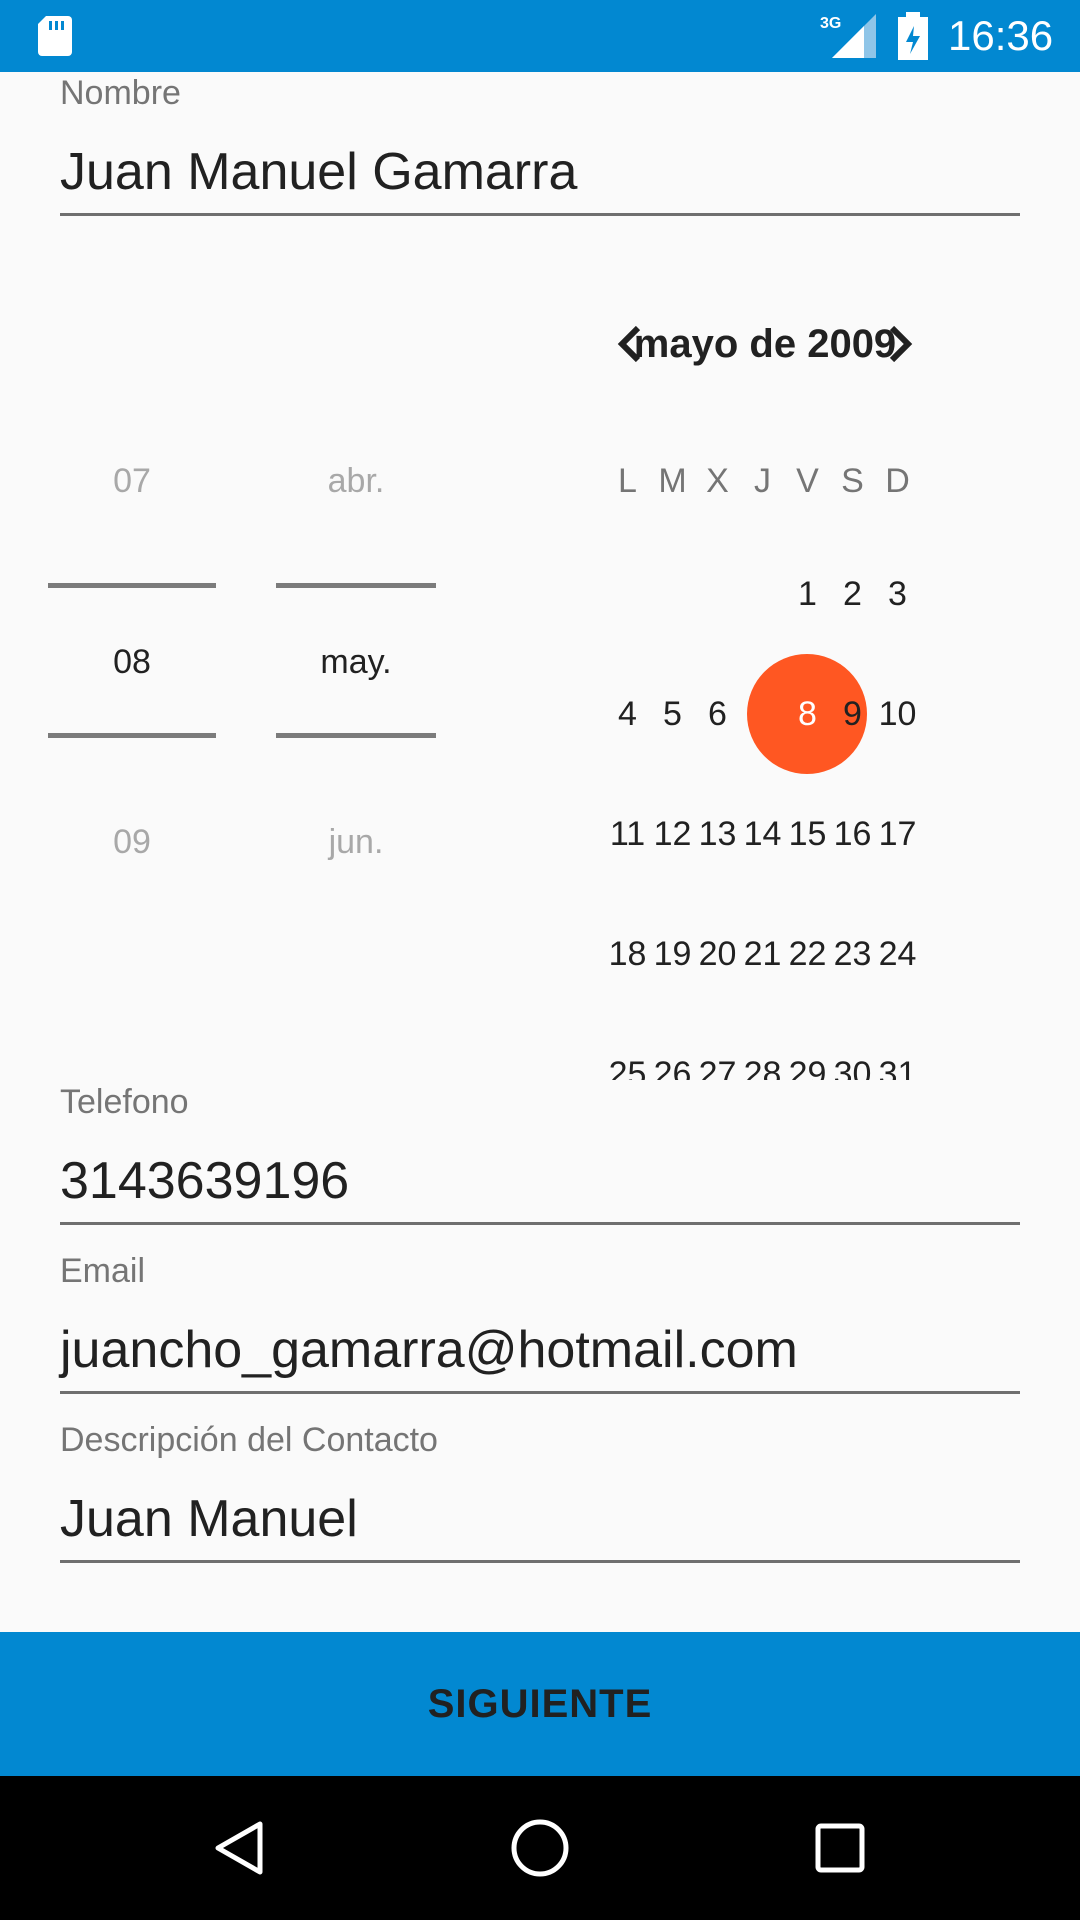 The height and width of the screenshot is (1920, 1080). I want to click on month-spinner-divider-top, so click(356, 585).